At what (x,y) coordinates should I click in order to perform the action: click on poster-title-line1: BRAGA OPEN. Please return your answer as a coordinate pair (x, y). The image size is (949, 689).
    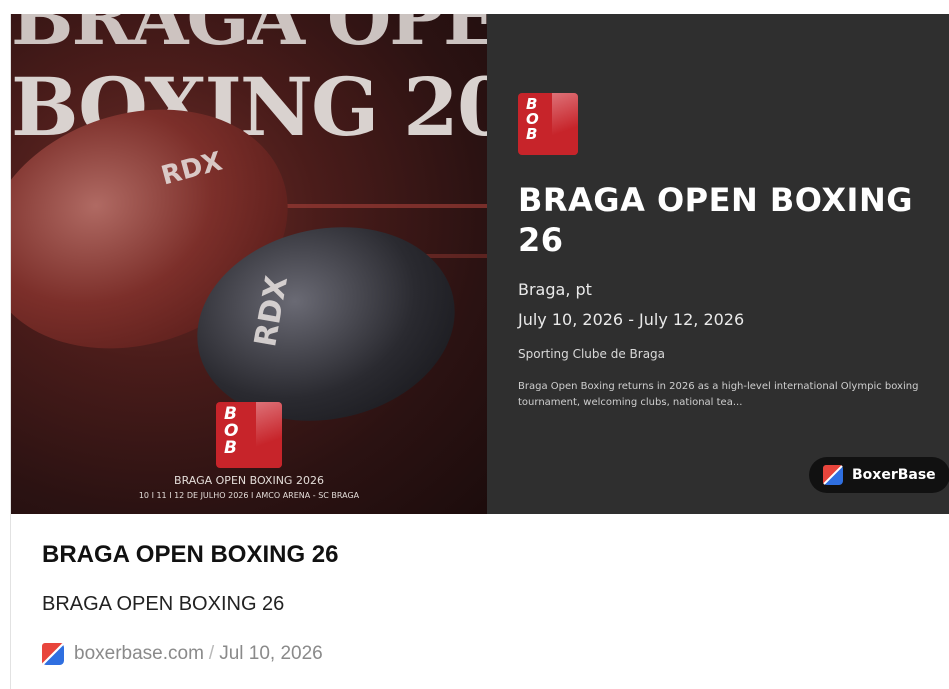
    Looking at the image, I should click on (249, 38).